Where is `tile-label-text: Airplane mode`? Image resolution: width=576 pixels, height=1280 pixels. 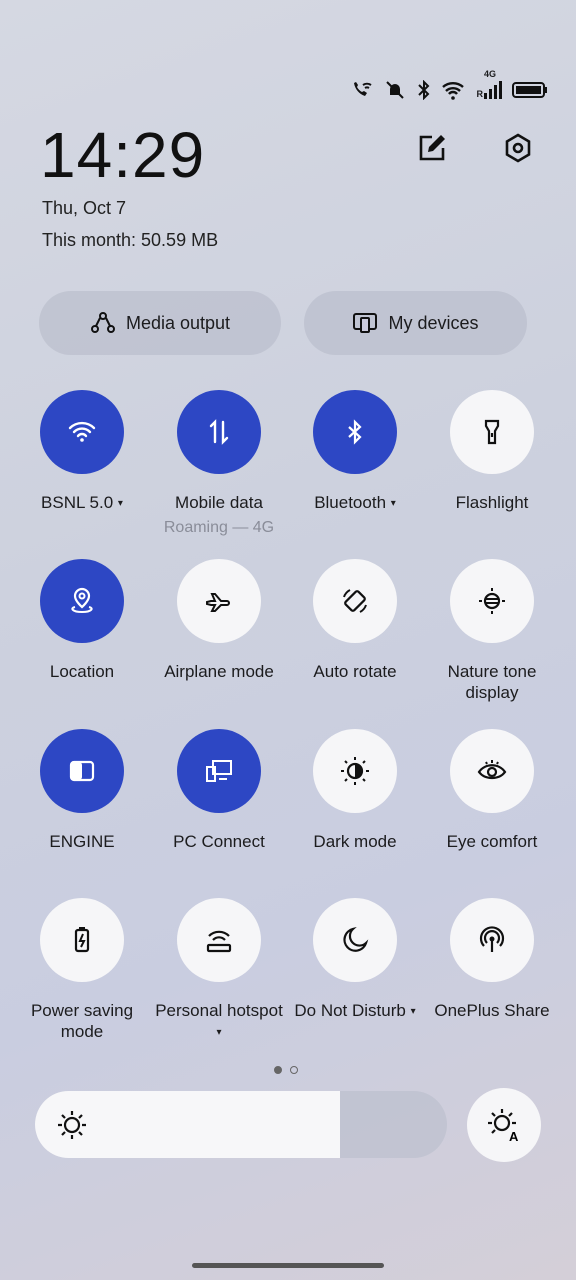
tile-label-text: Airplane mode is located at coordinates (219, 671).